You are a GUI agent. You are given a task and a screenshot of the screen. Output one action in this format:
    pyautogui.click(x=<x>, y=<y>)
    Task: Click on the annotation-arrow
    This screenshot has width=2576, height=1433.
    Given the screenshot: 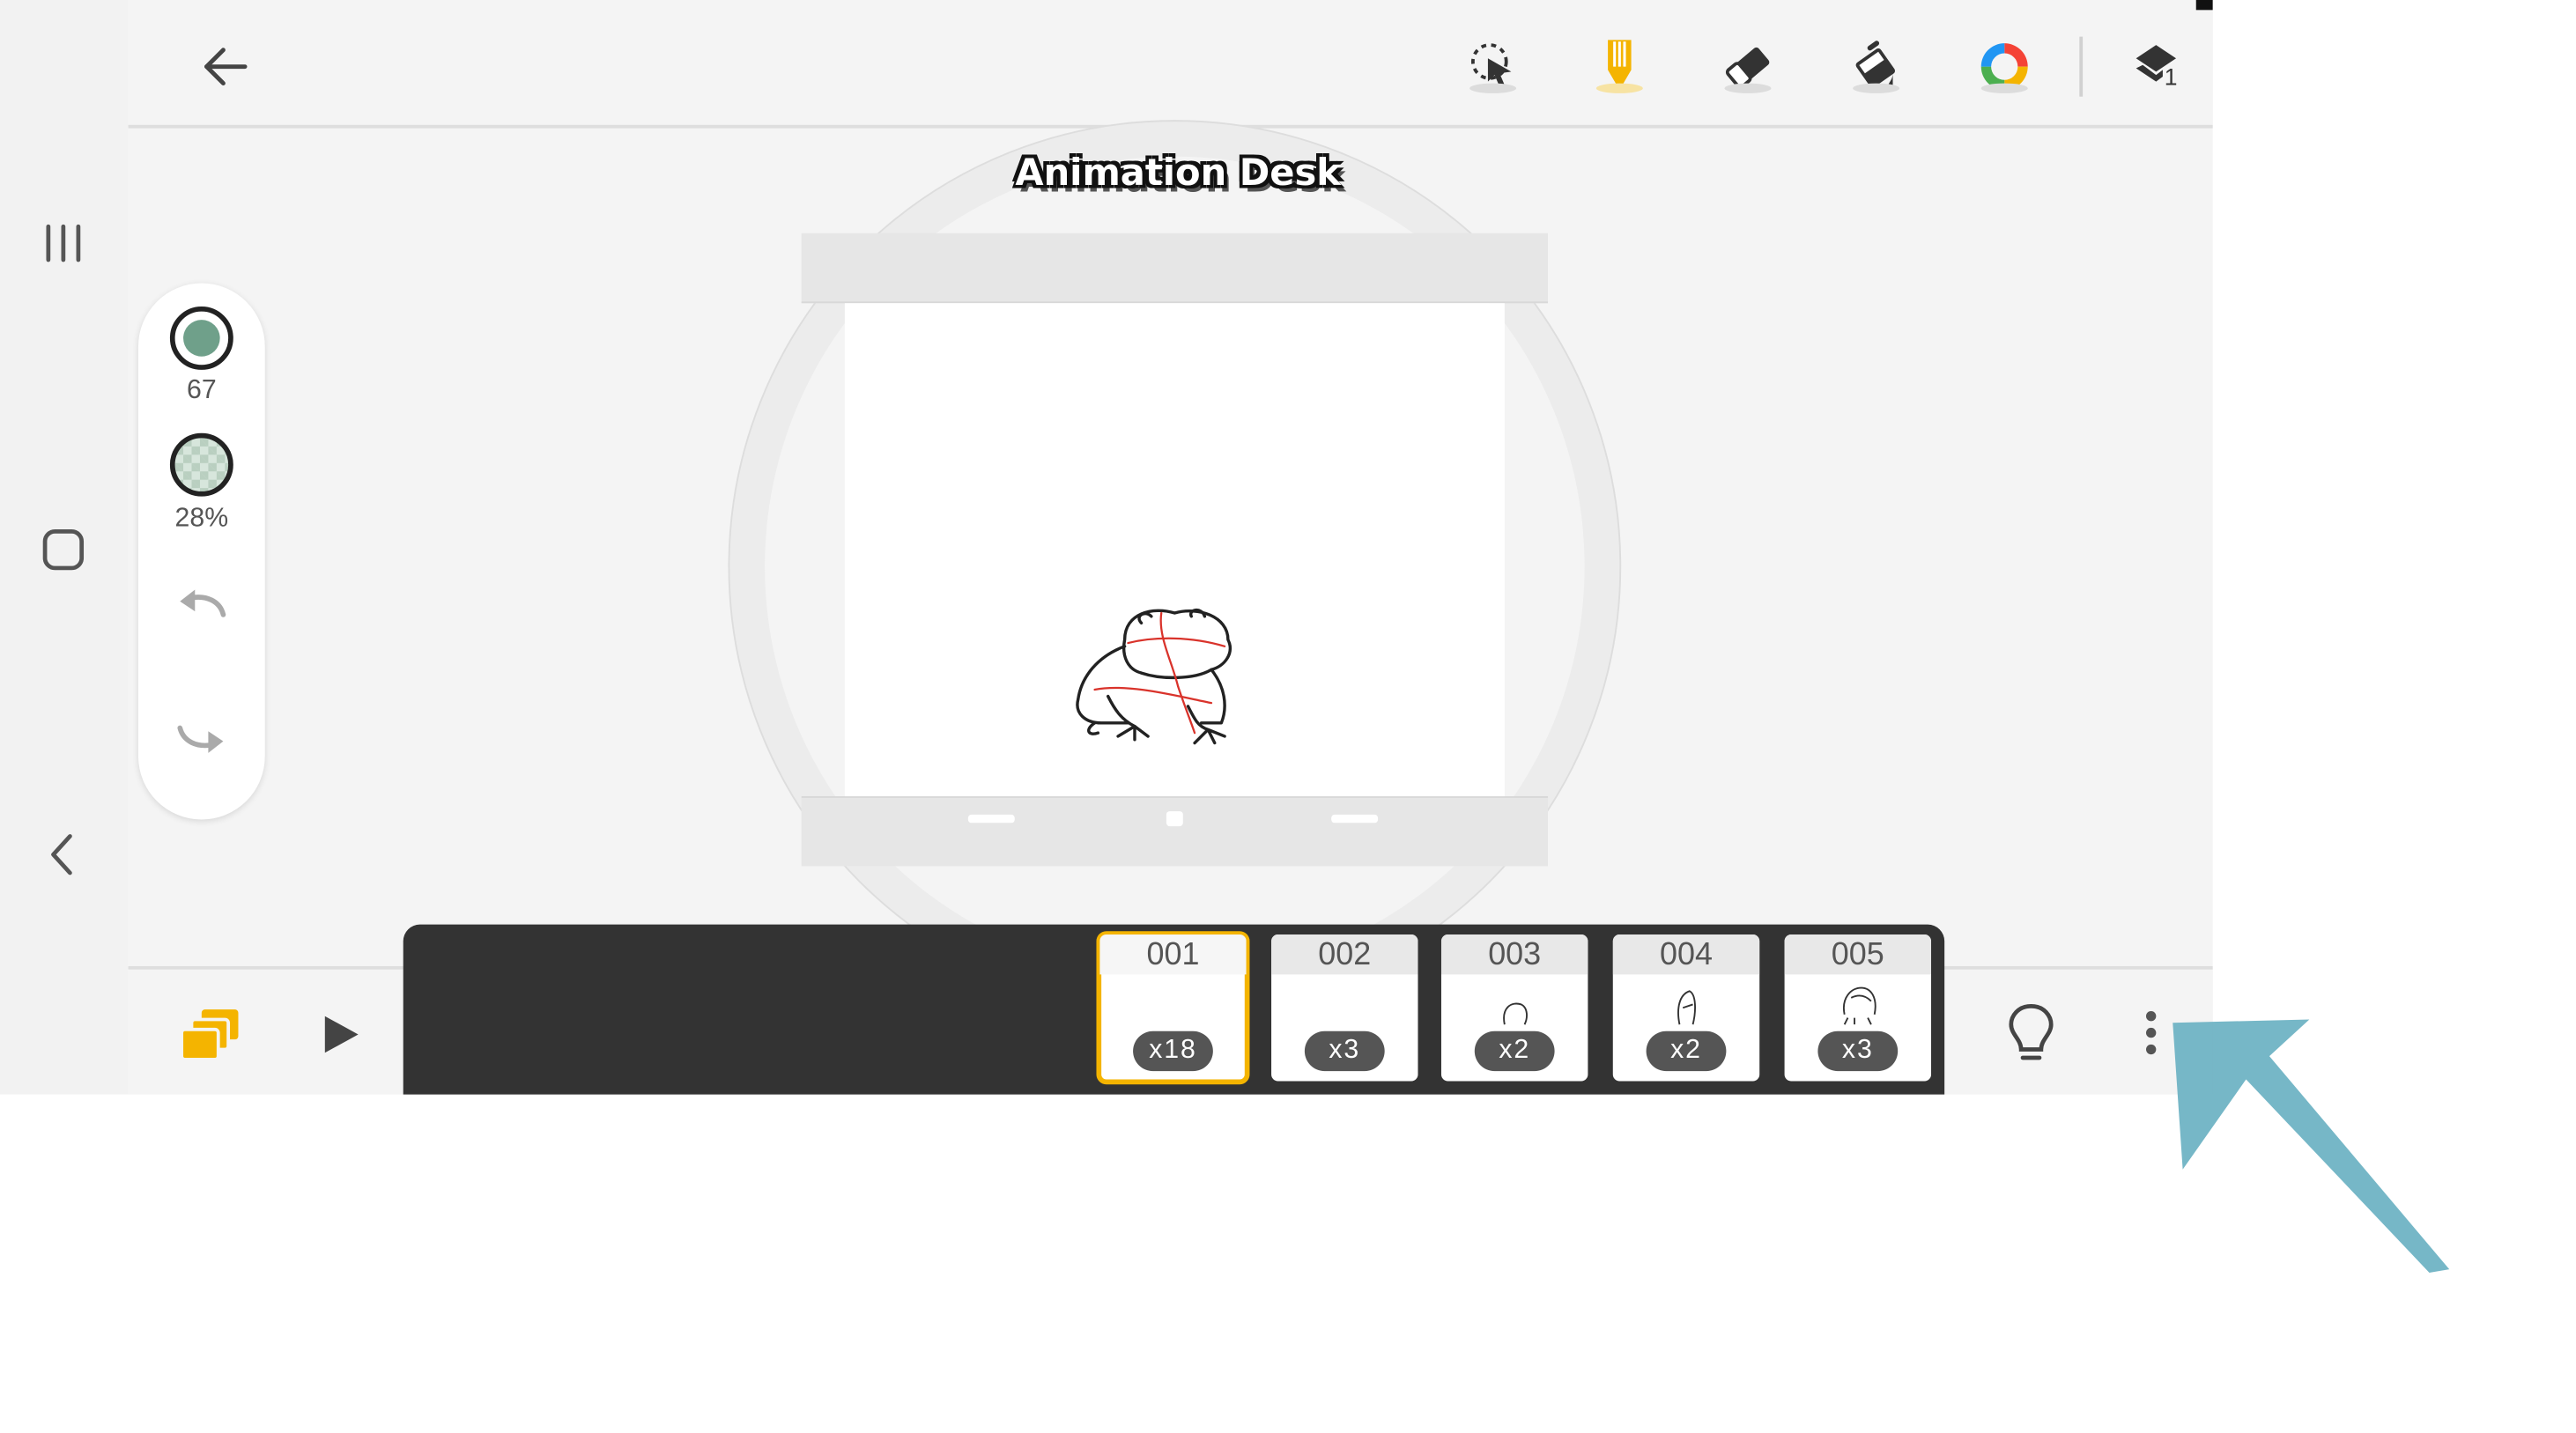 What is the action you would take?
    pyautogui.click(x=2312, y=1146)
    